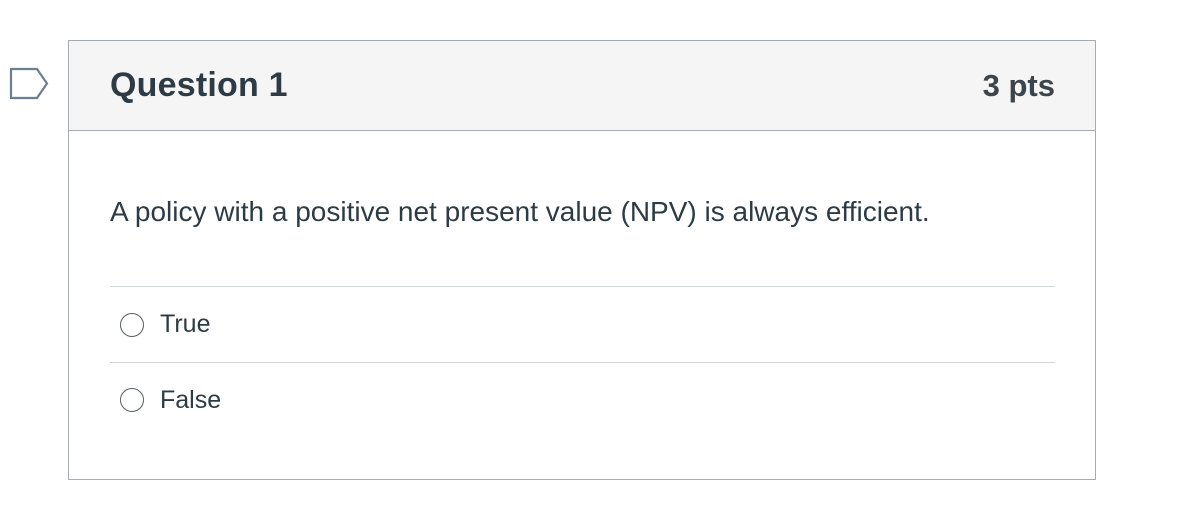  I want to click on answer-label: False, so click(191, 399).